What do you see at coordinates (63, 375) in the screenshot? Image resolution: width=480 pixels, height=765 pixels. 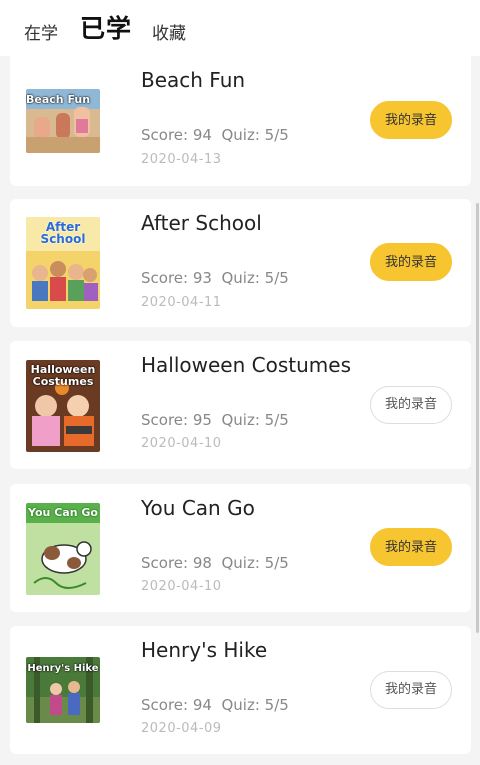 I see `cover-title: Halloween Costumes` at bounding box center [63, 375].